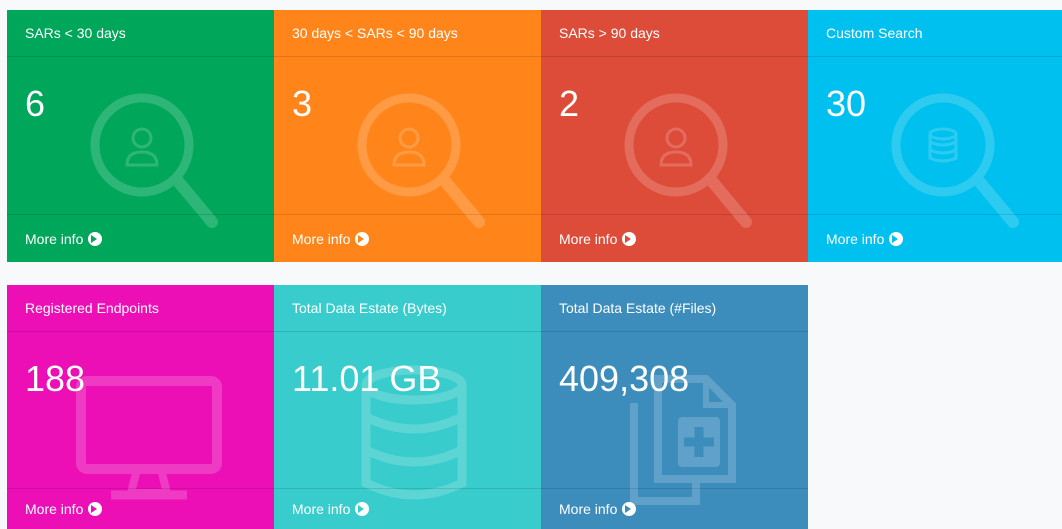 The height and width of the screenshot is (529, 1062). What do you see at coordinates (674, 308) in the screenshot?
I see `card-title: Total Data Estate (#Files)` at bounding box center [674, 308].